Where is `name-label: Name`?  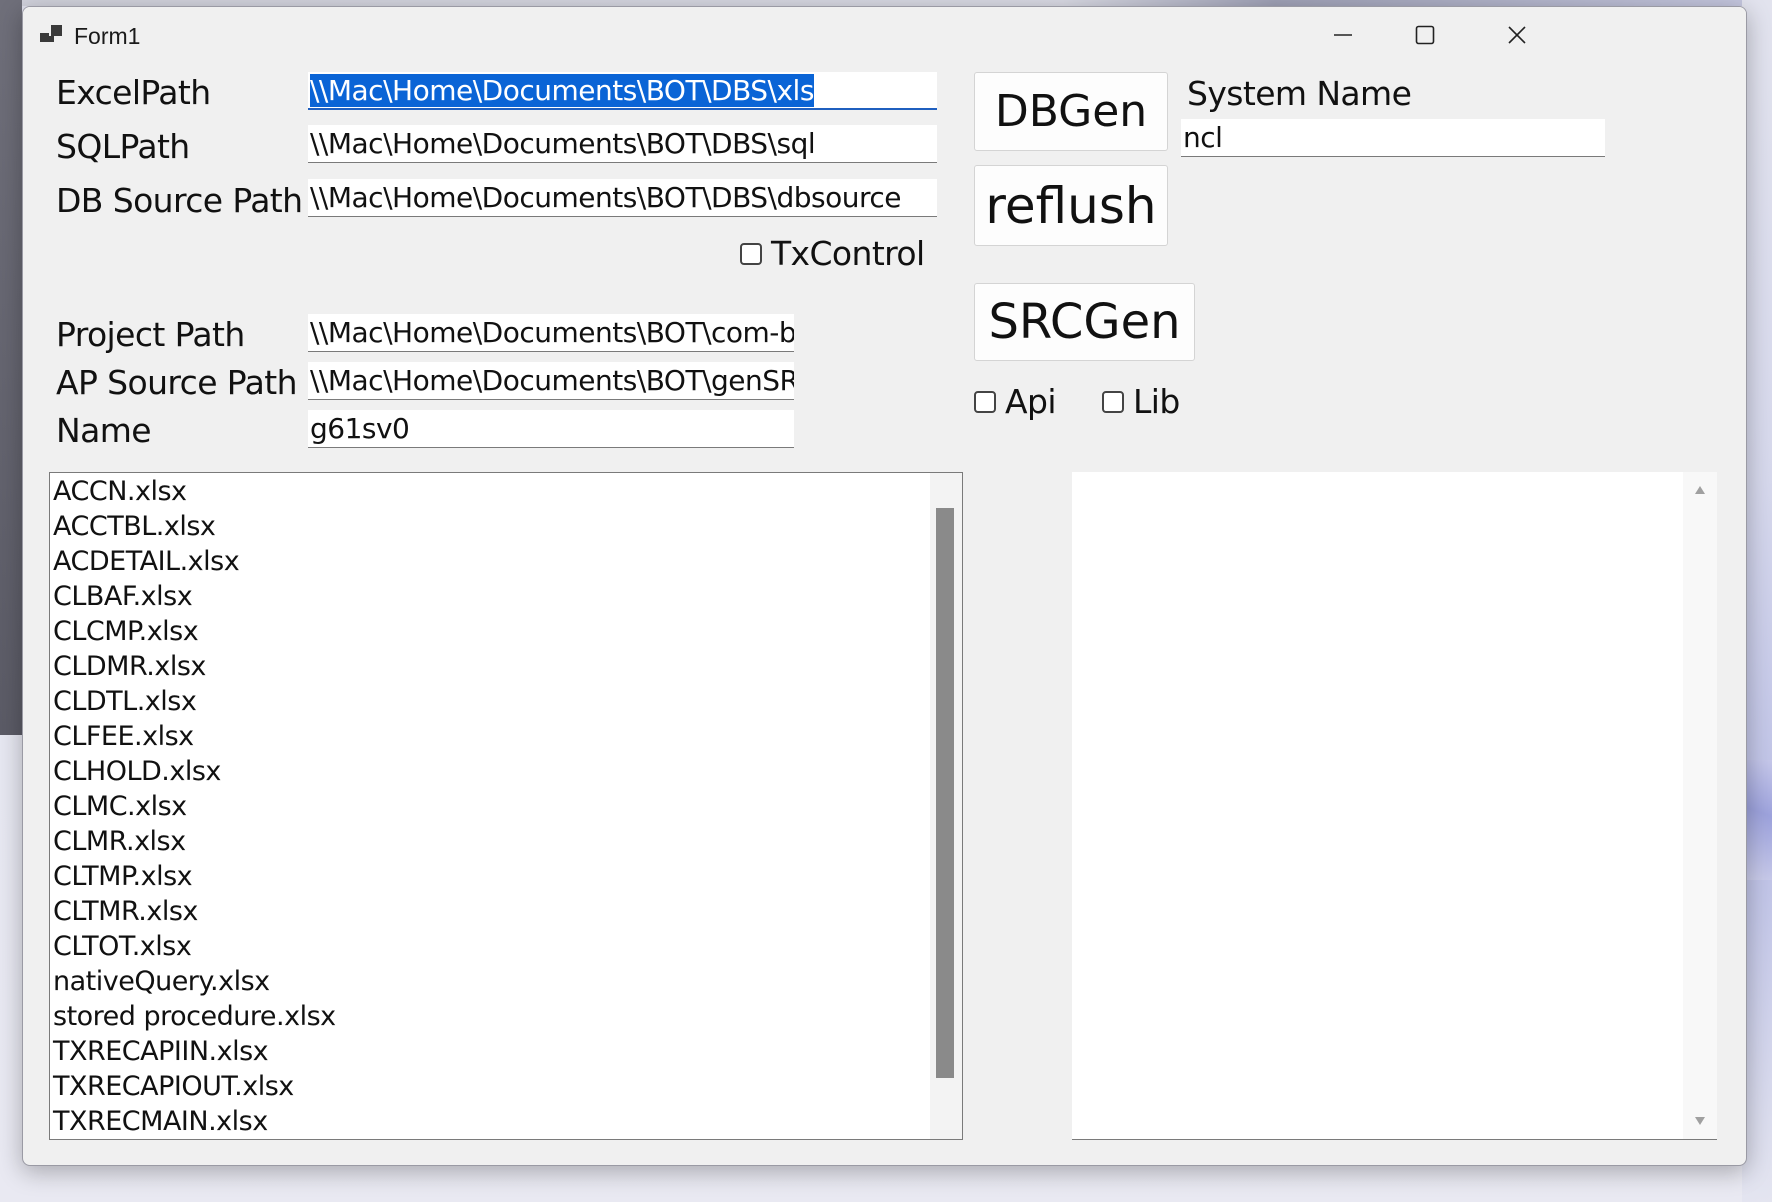 name-label: Name is located at coordinates (104, 430).